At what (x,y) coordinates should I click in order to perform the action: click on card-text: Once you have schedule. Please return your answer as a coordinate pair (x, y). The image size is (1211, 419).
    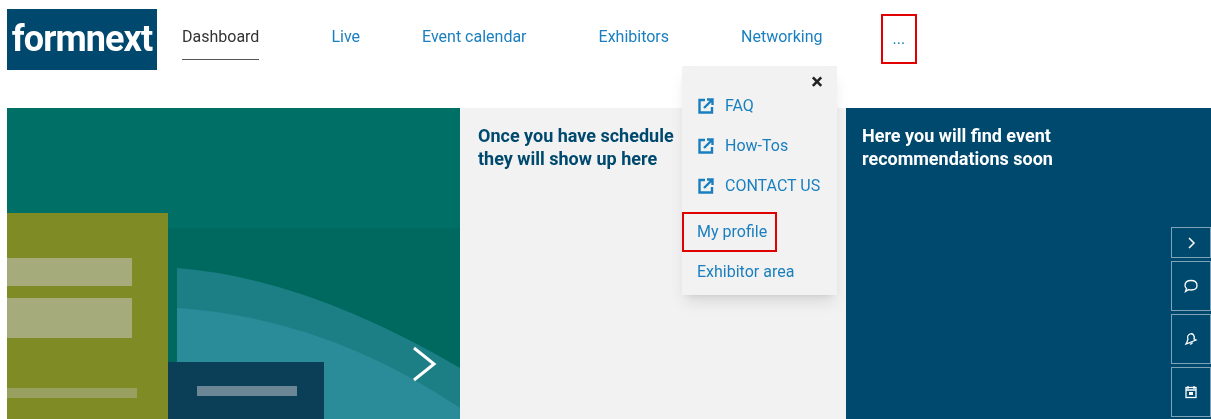
    Looking at the image, I should click on (576, 135).